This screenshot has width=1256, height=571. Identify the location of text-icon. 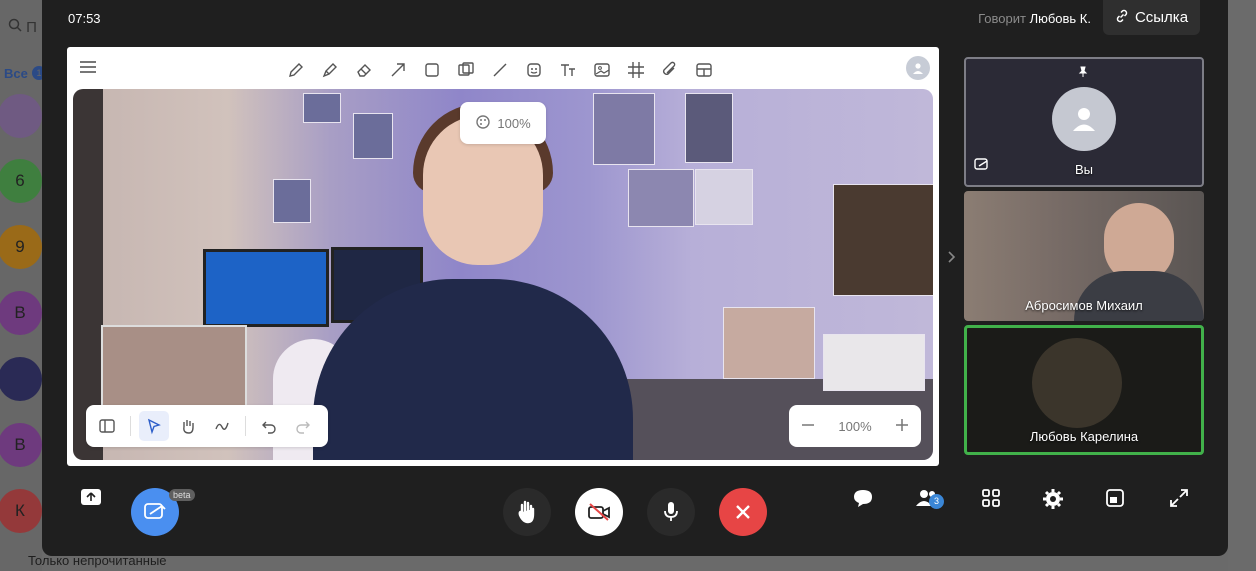
(568, 70).